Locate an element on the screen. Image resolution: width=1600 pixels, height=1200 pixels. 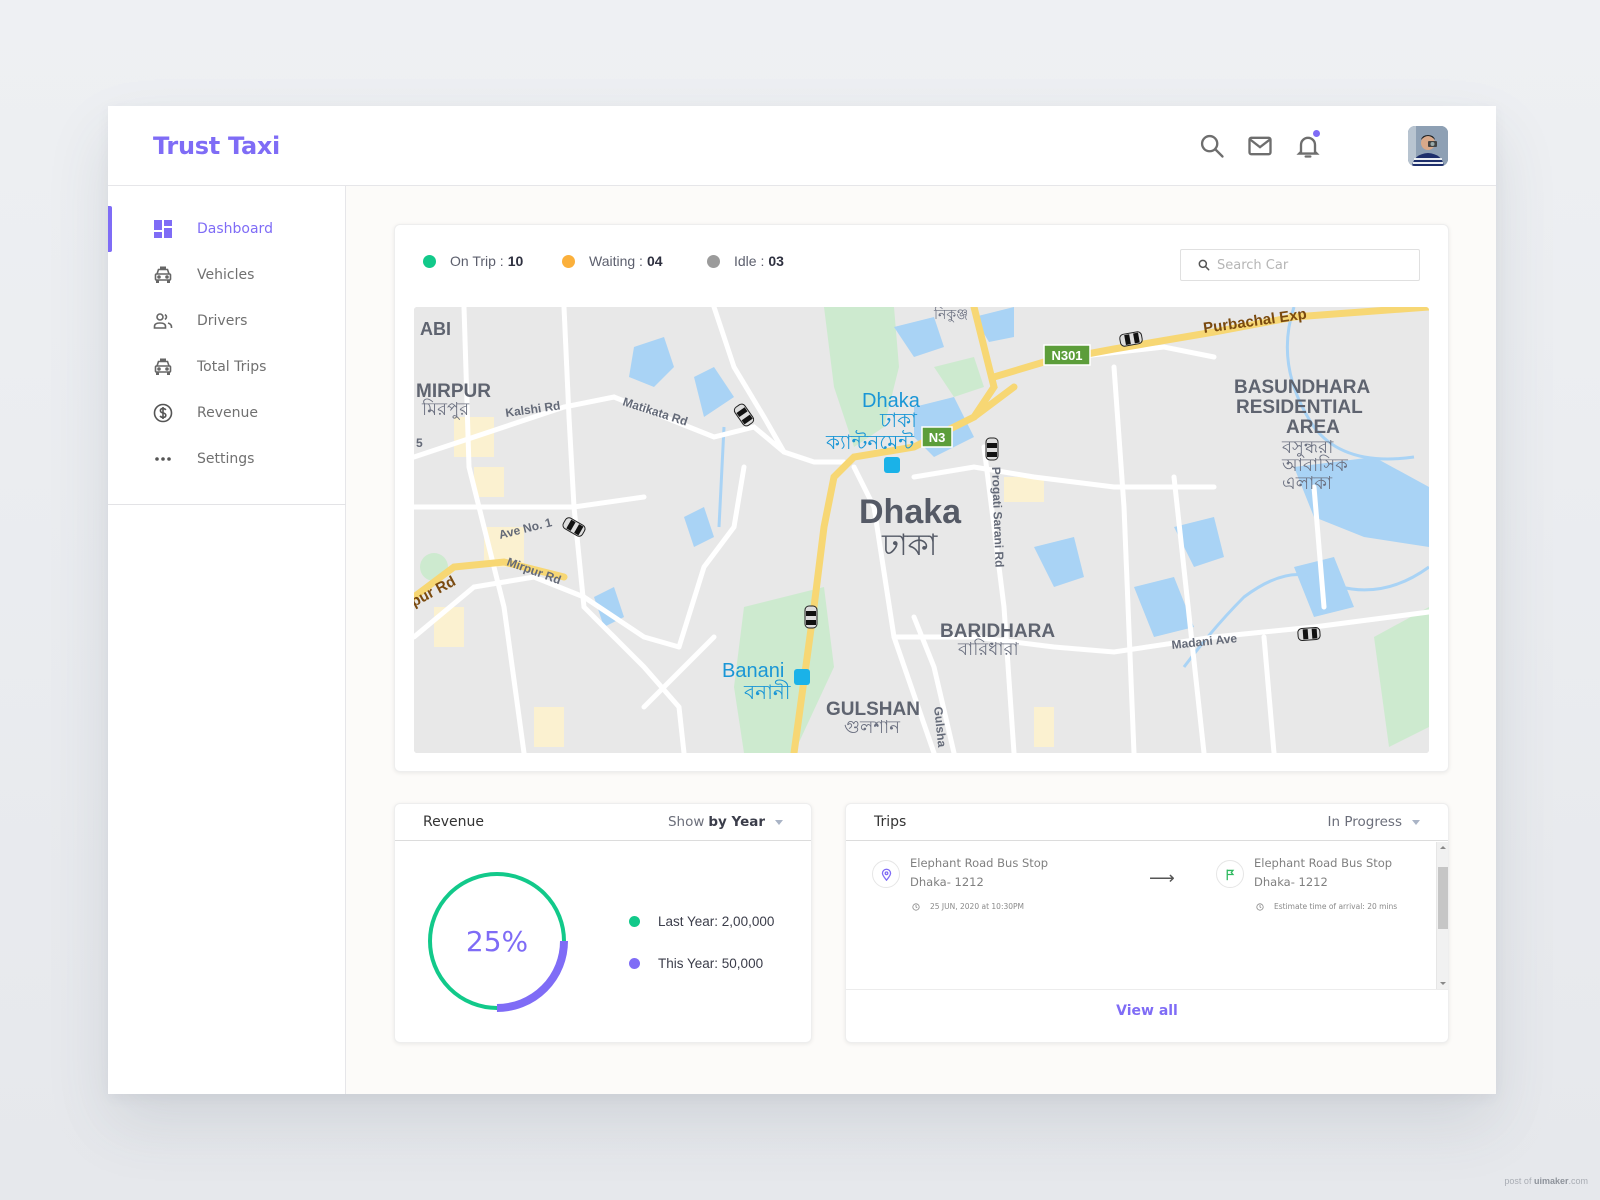
search-car-field is located at coordinates (1300, 265).